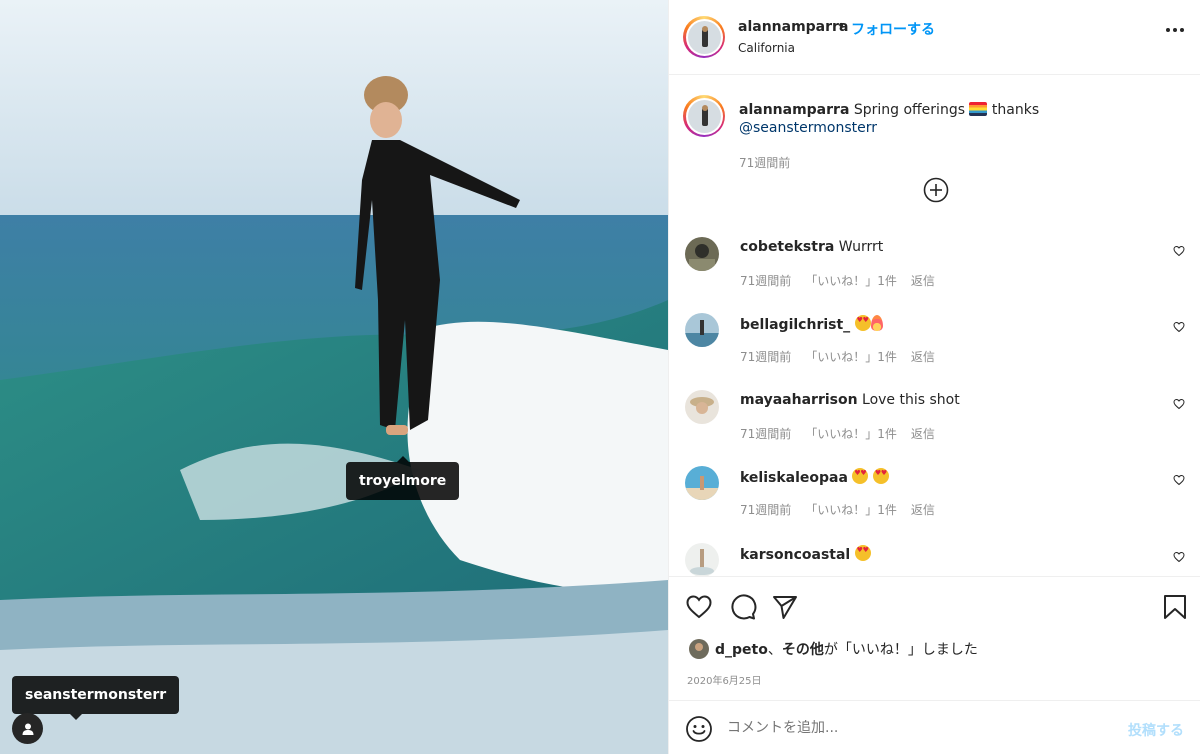 The image size is (1200, 754). What do you see at coordinates (774, 650) in the screenshot?
I see `likes-sep: 、` at bounding box center [774, 650].